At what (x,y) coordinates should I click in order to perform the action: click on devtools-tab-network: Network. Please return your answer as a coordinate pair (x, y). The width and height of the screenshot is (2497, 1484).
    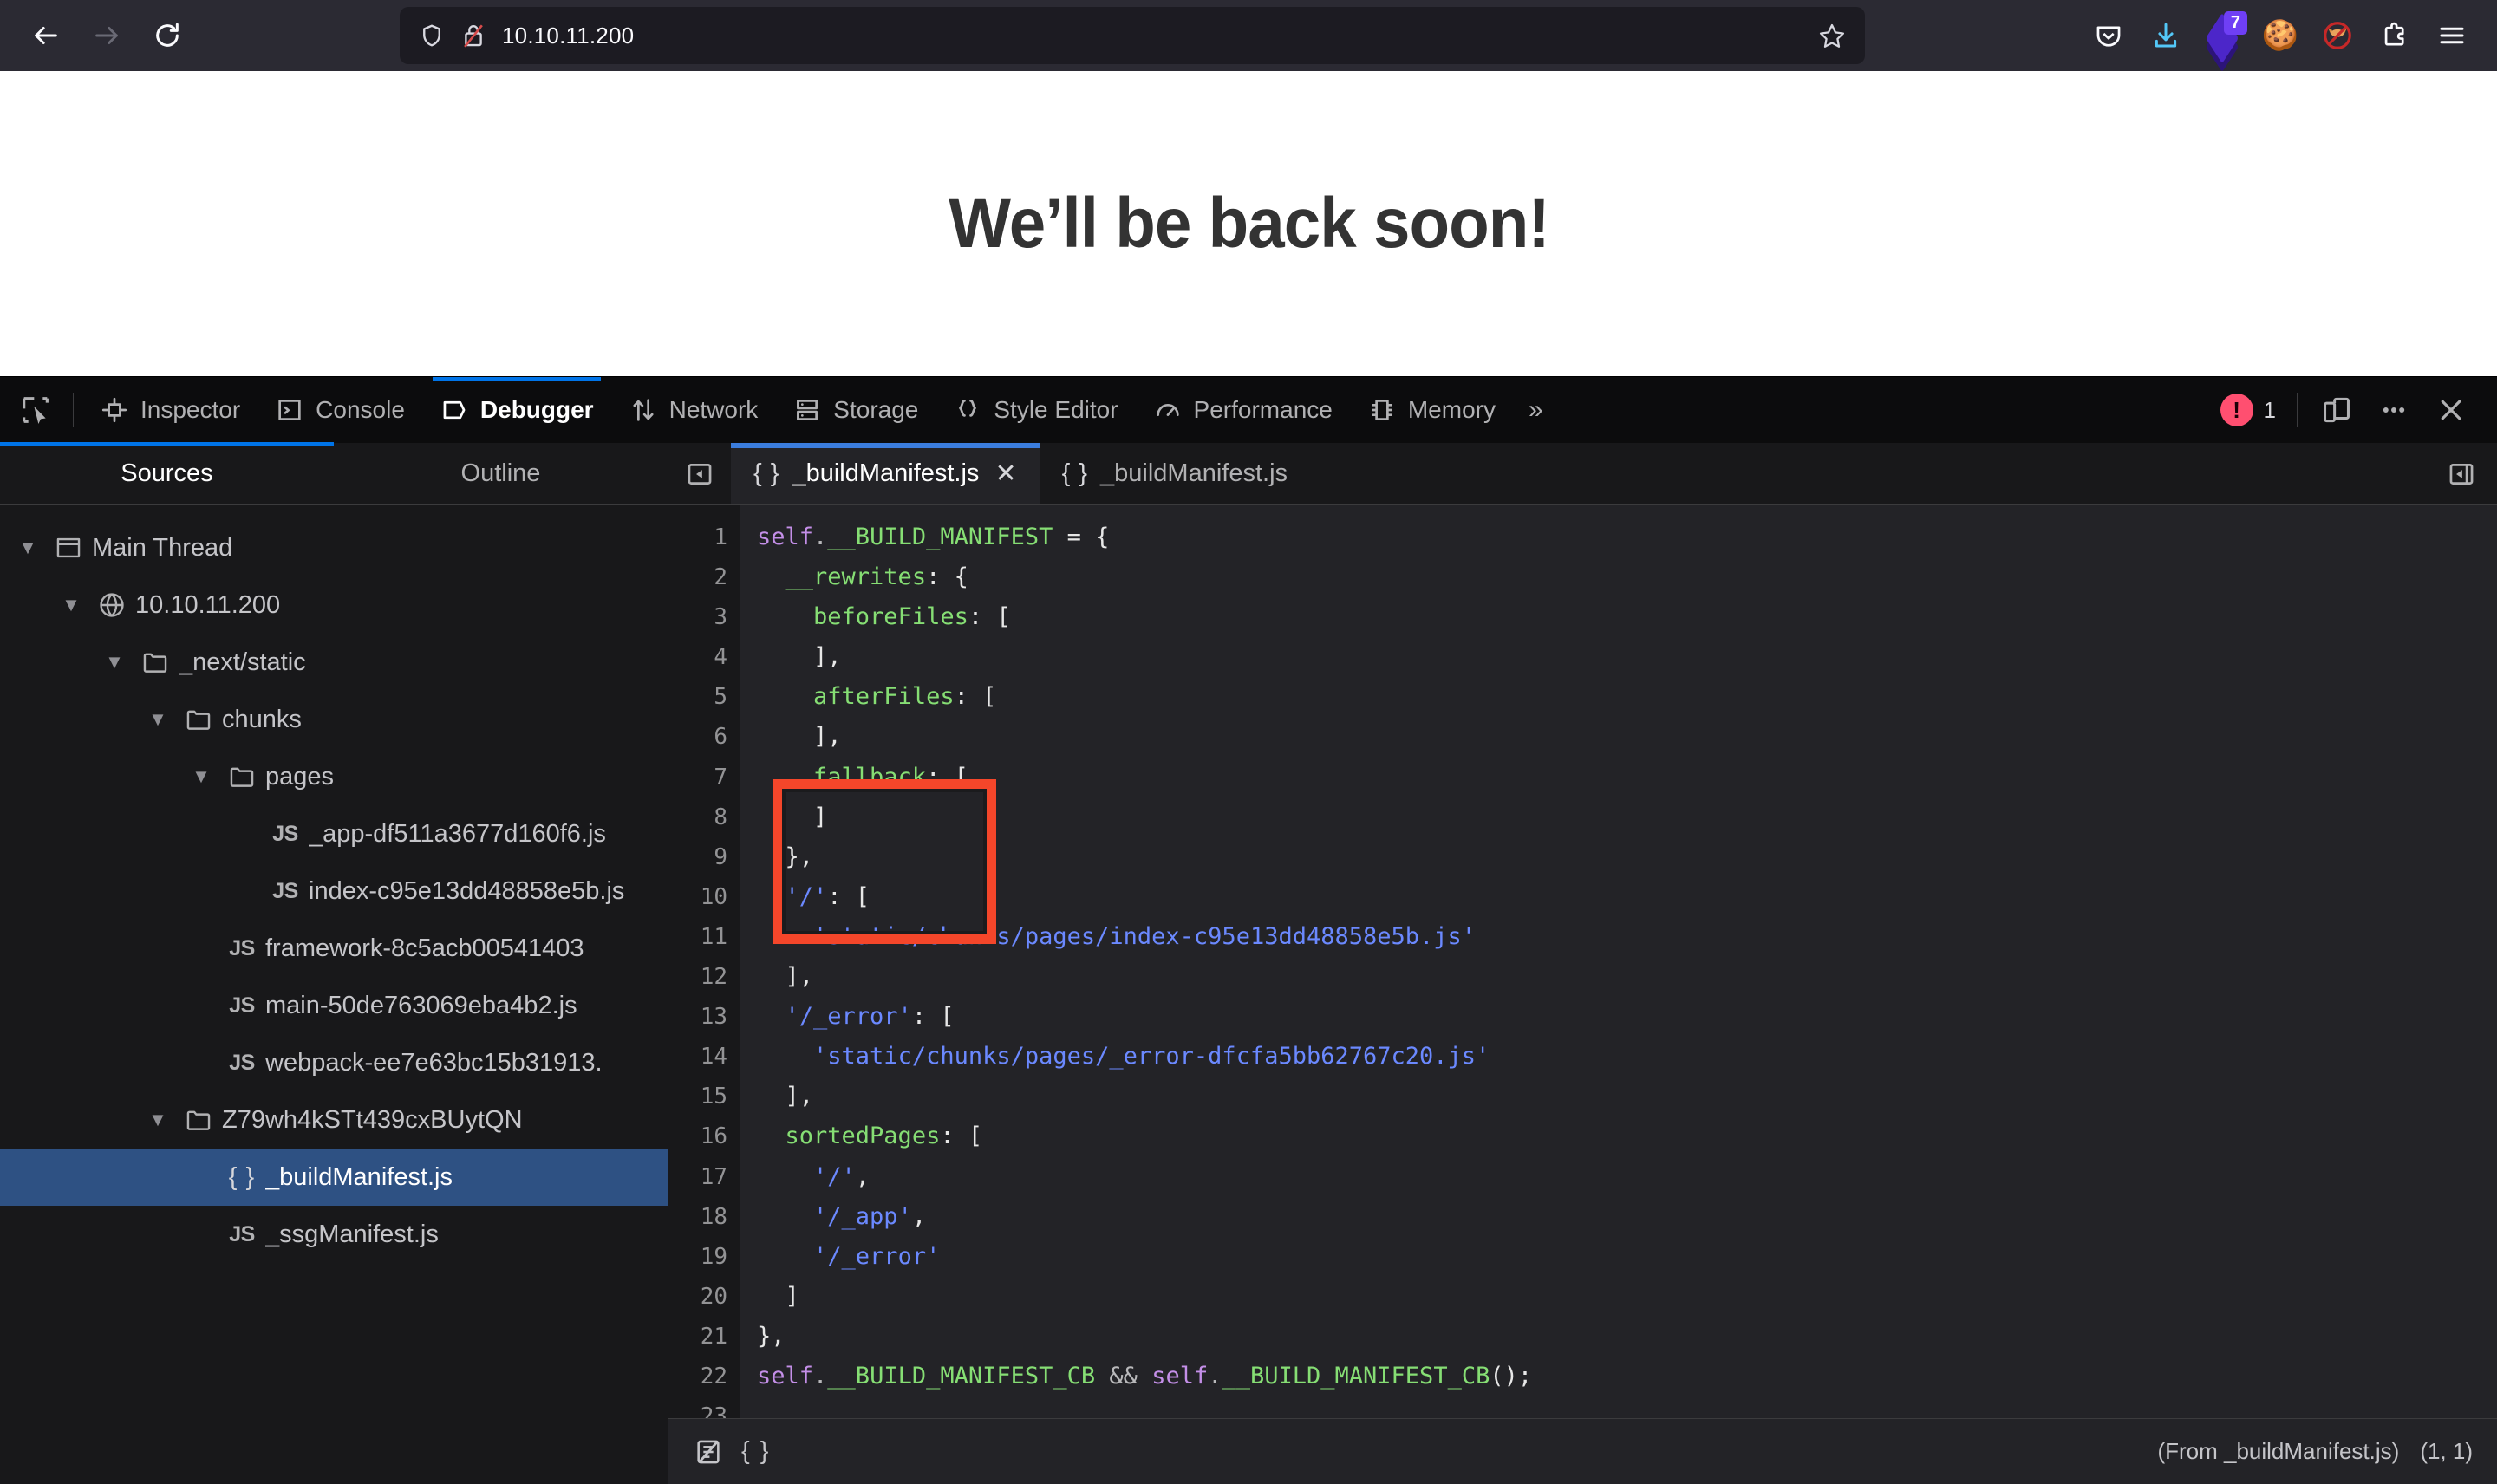
    Looking at the image, I should click on (693, 410).